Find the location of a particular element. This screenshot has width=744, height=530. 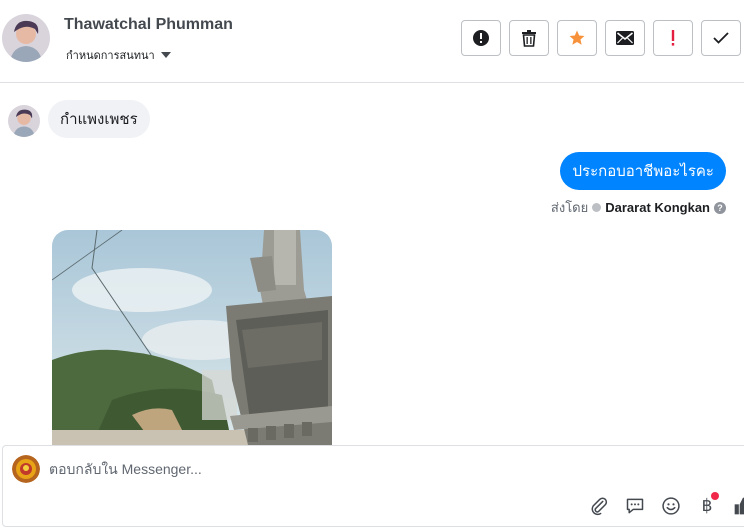

mark-unread-button is located at coordinates (625, 38).